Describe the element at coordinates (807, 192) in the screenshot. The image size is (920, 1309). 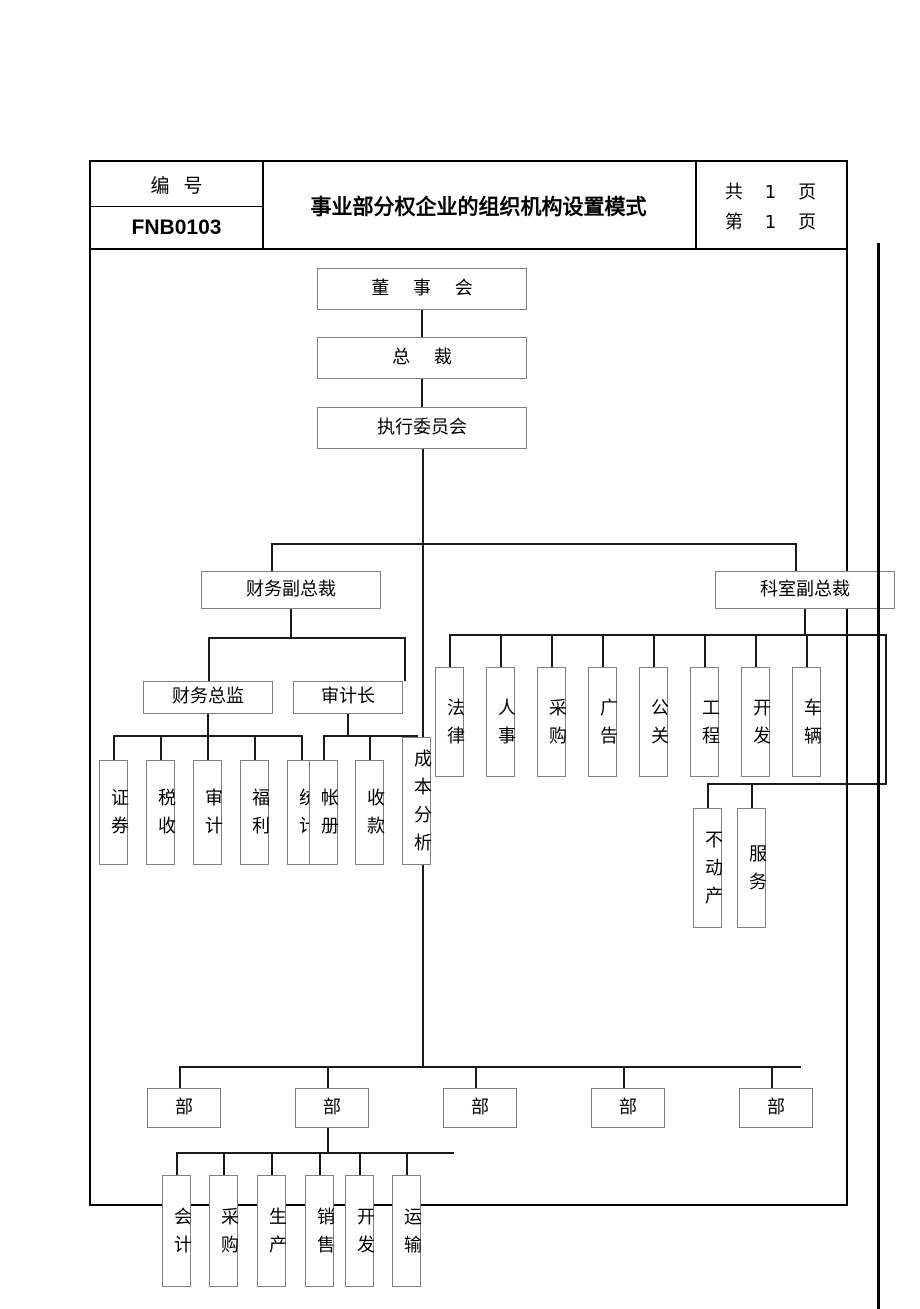
I see `page-total-suffix: 页` at that location.